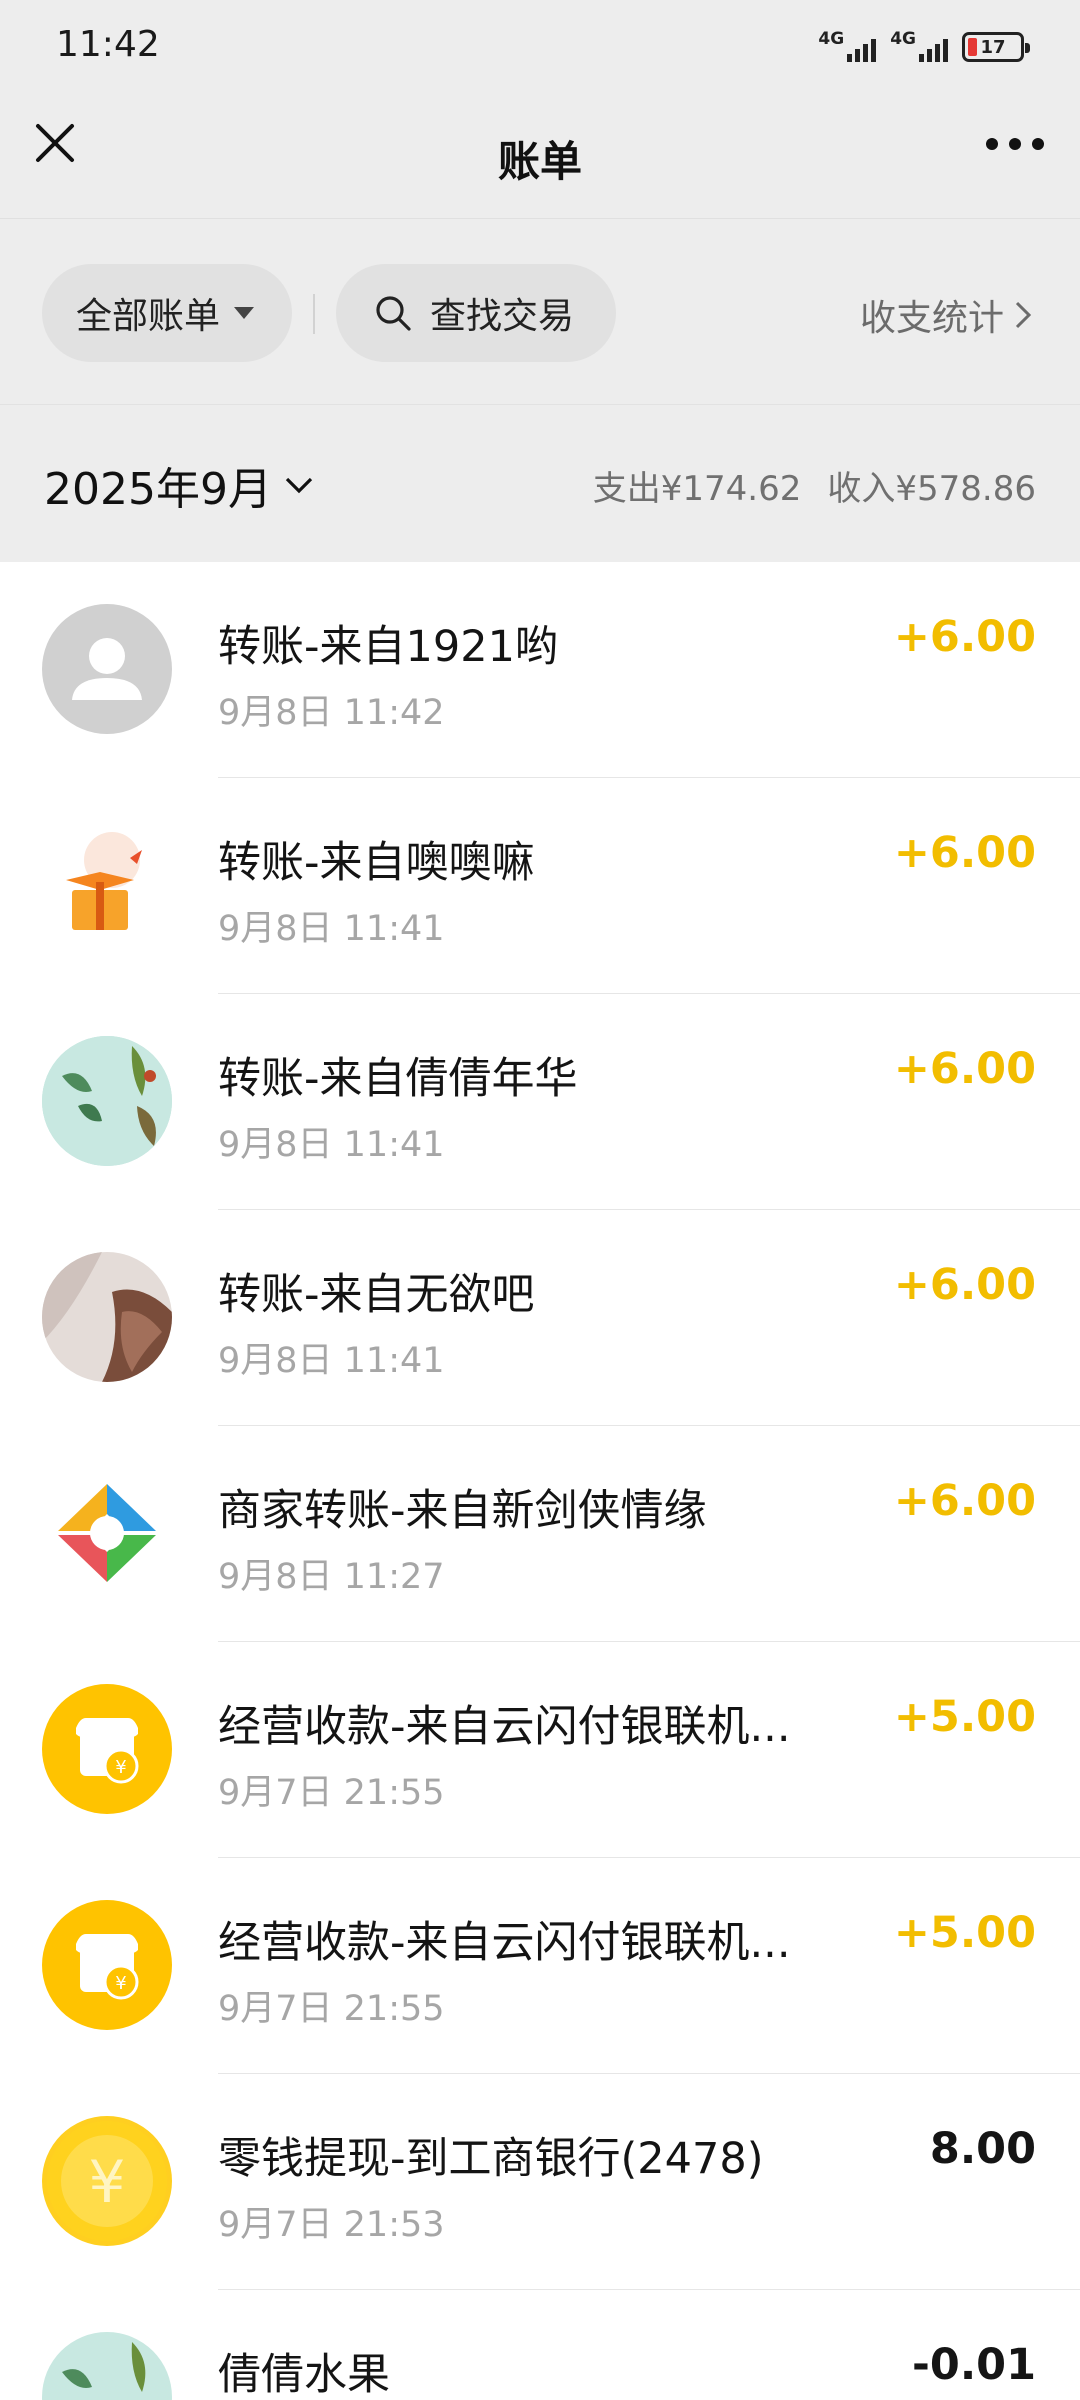 Image resolution: width=1080 pixels, height=2400 pixels. What do you see at coordinates (388, 647) in the screenshot?
I see `transaction-title: 转账-来自1921哟` at bounding box center [388, 647].